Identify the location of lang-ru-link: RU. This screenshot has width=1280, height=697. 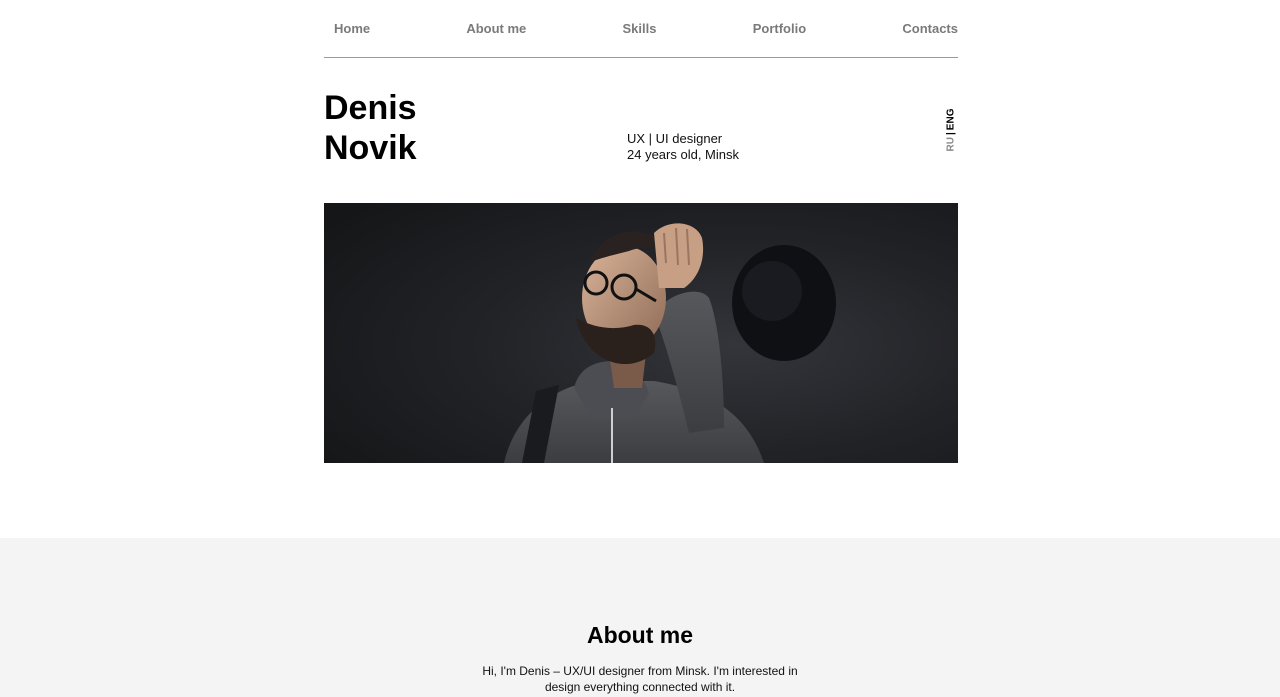
(951, 144).